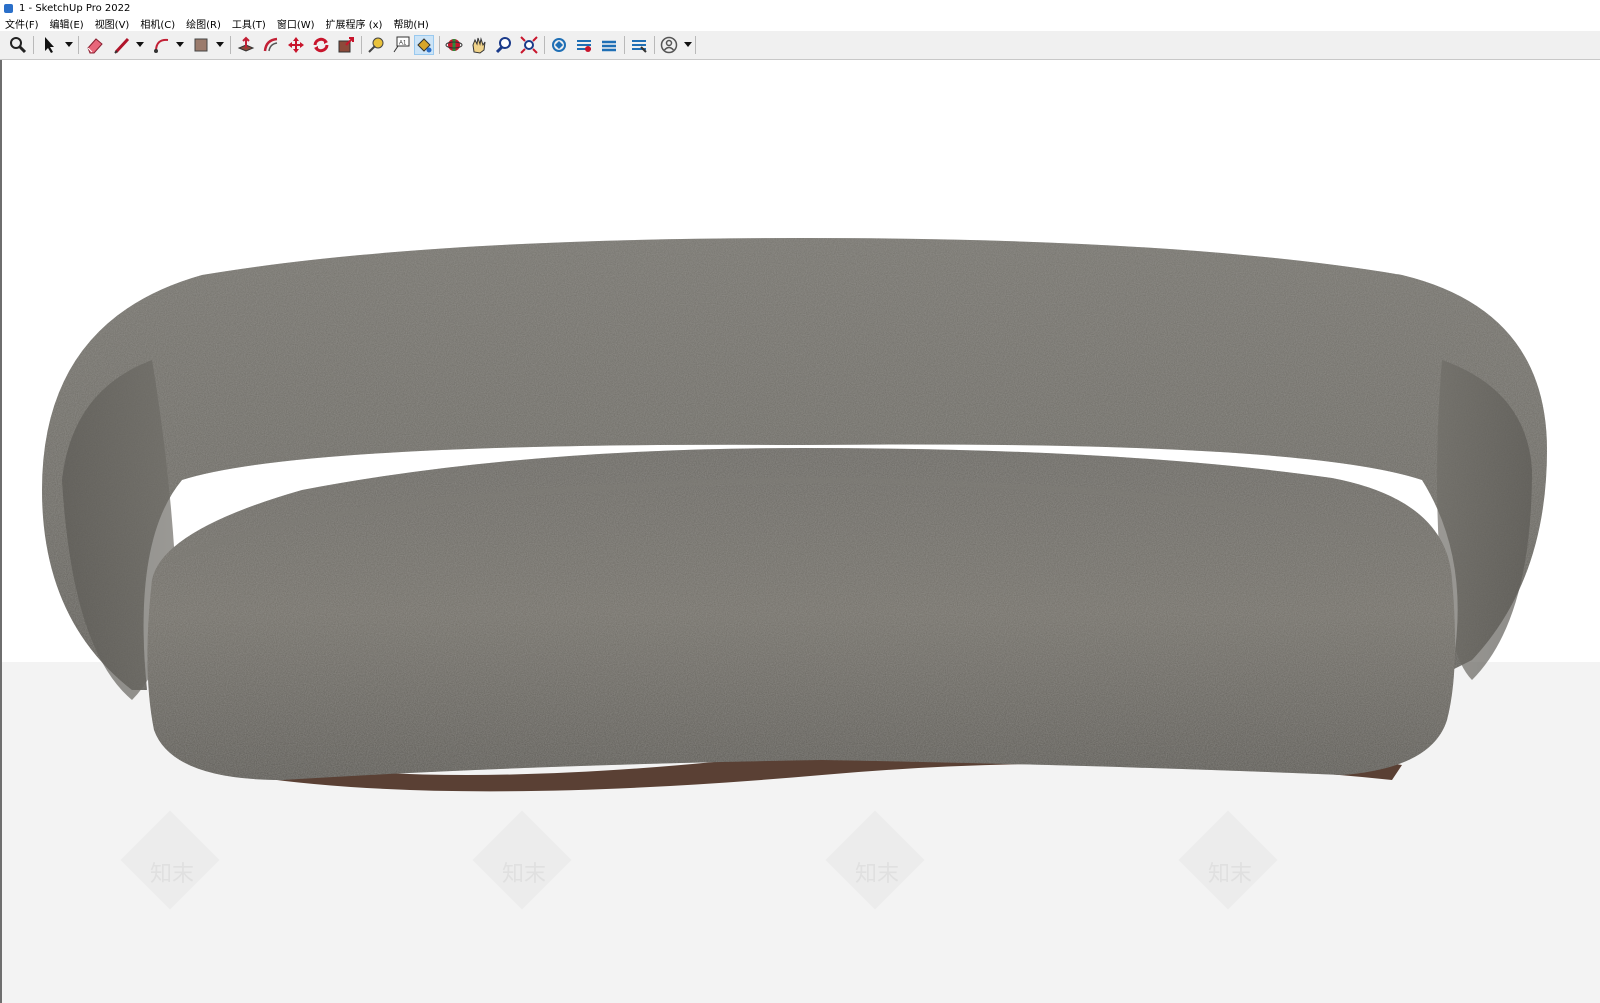 Image resolution: width=1600 pixels, height=1003 pixels. I want to click on zoom-icon, so click(18, 45).